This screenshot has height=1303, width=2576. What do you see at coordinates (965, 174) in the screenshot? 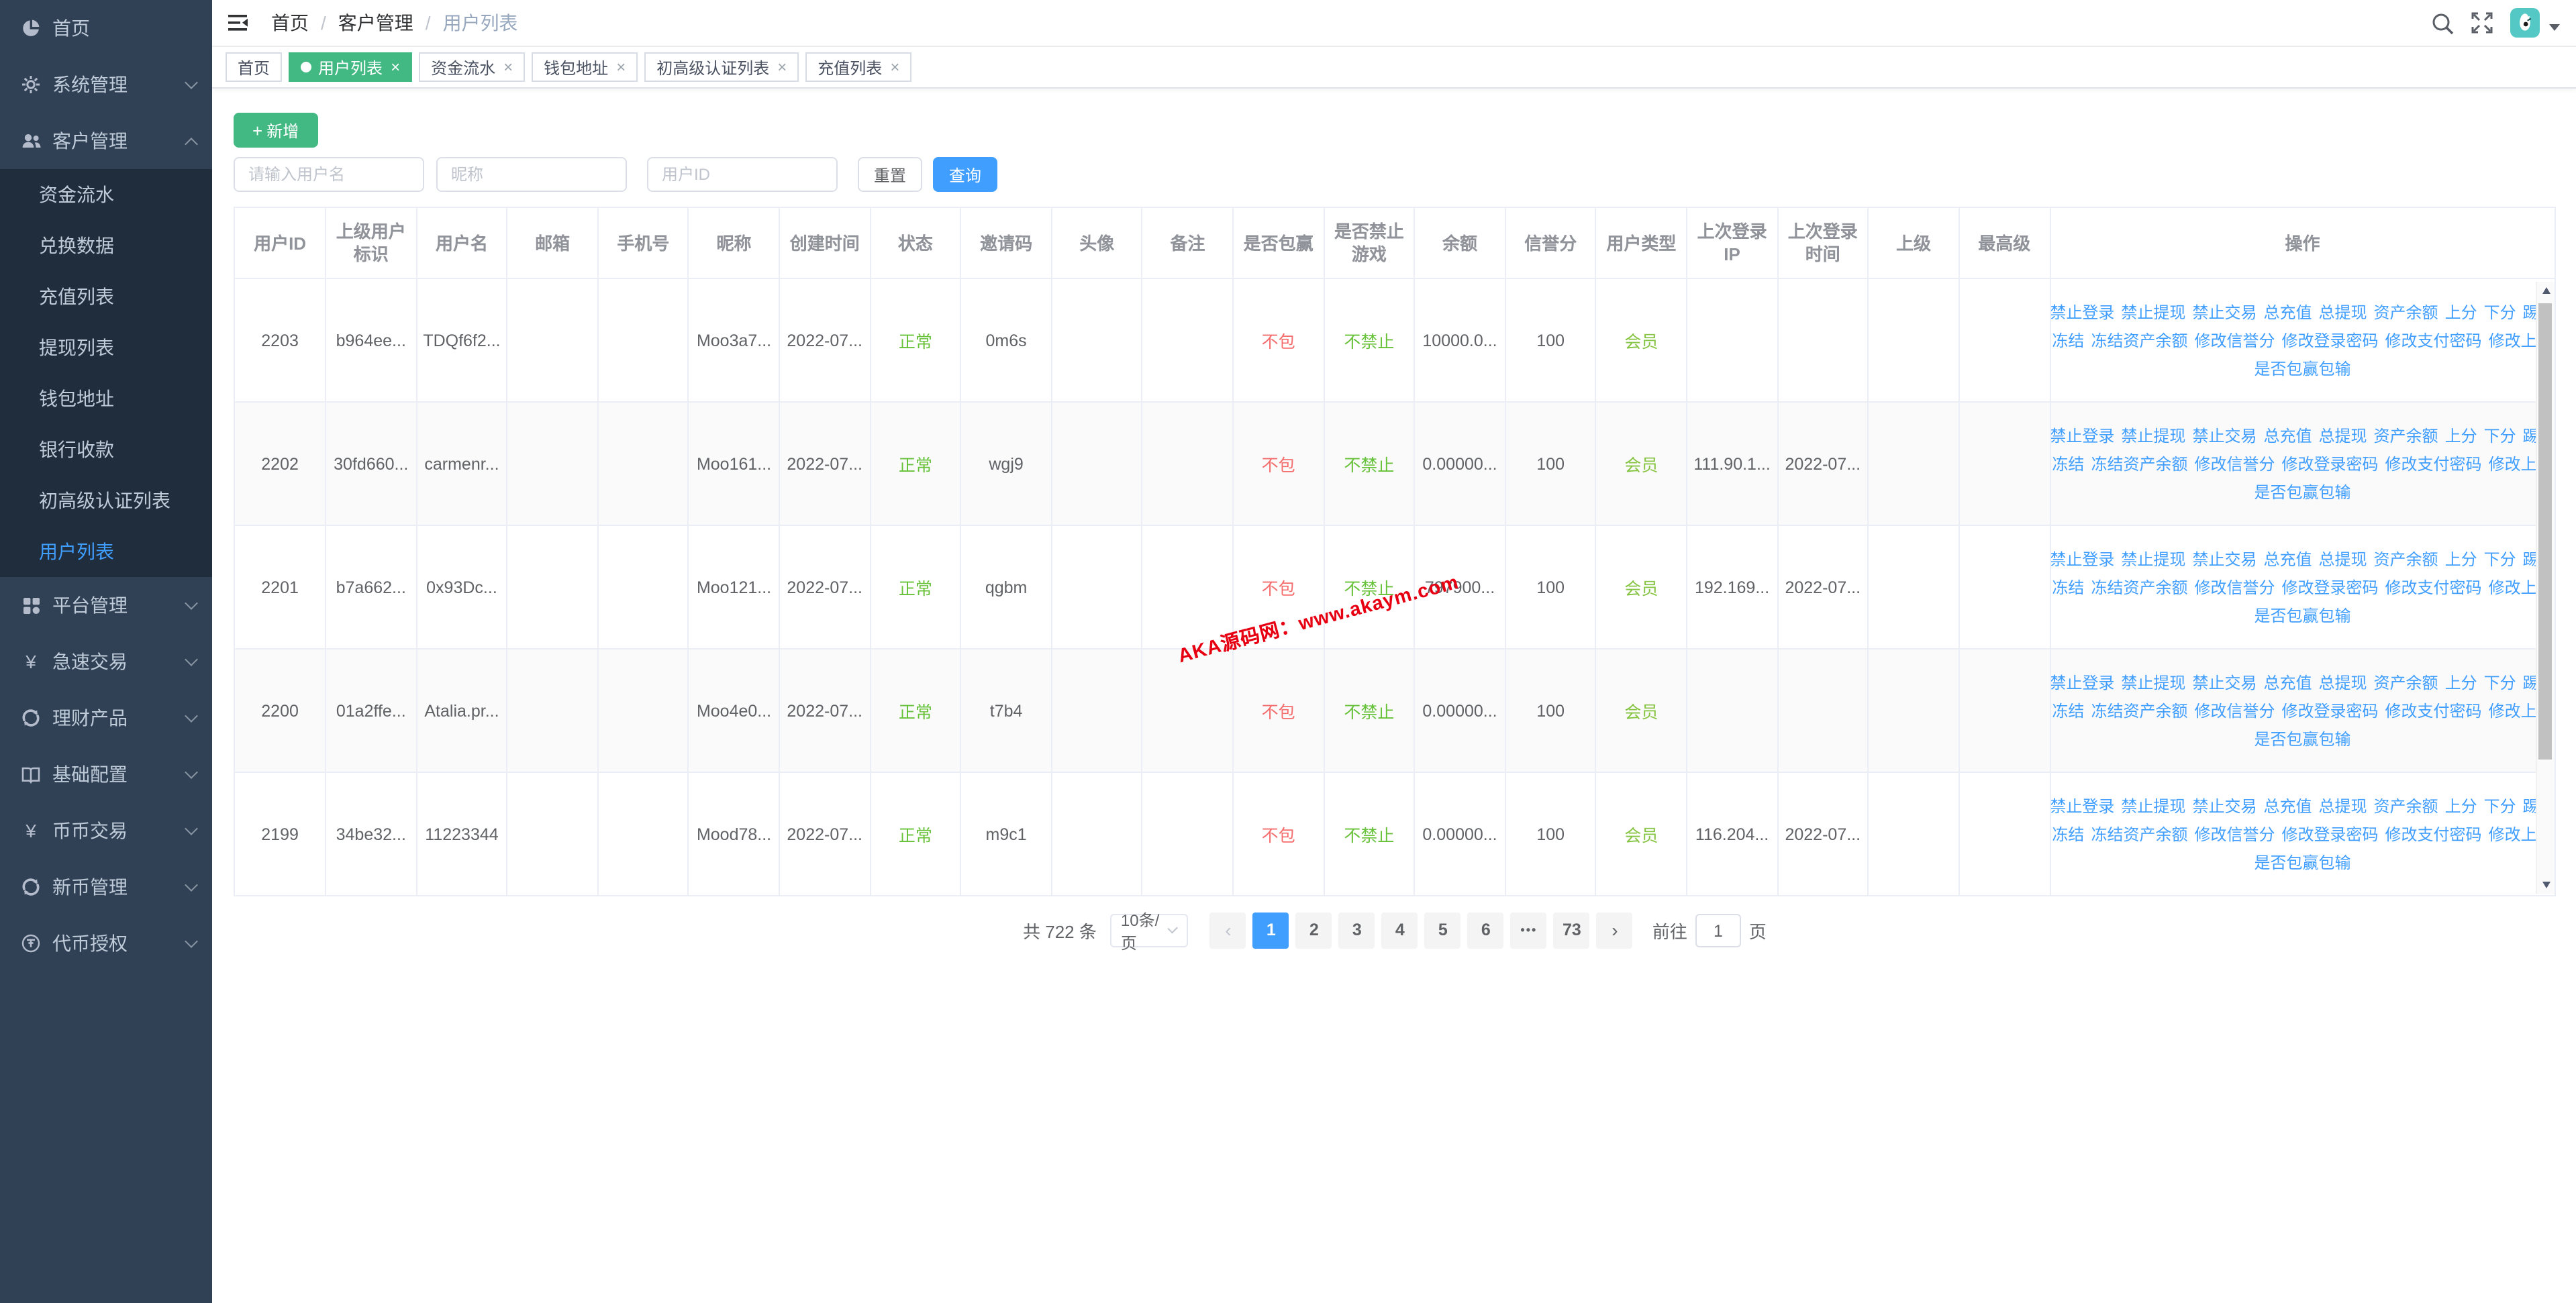
I see `query-button: 查询` at bounding box center [965, 174].